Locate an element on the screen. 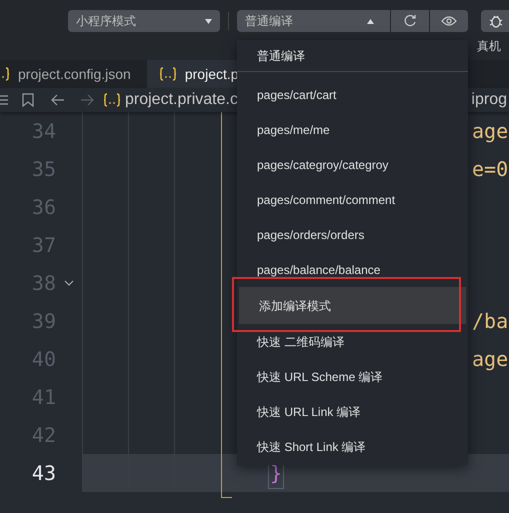 This screenshot has height=513, width=509. line-number: 38 is located at coordinates (43, 283).